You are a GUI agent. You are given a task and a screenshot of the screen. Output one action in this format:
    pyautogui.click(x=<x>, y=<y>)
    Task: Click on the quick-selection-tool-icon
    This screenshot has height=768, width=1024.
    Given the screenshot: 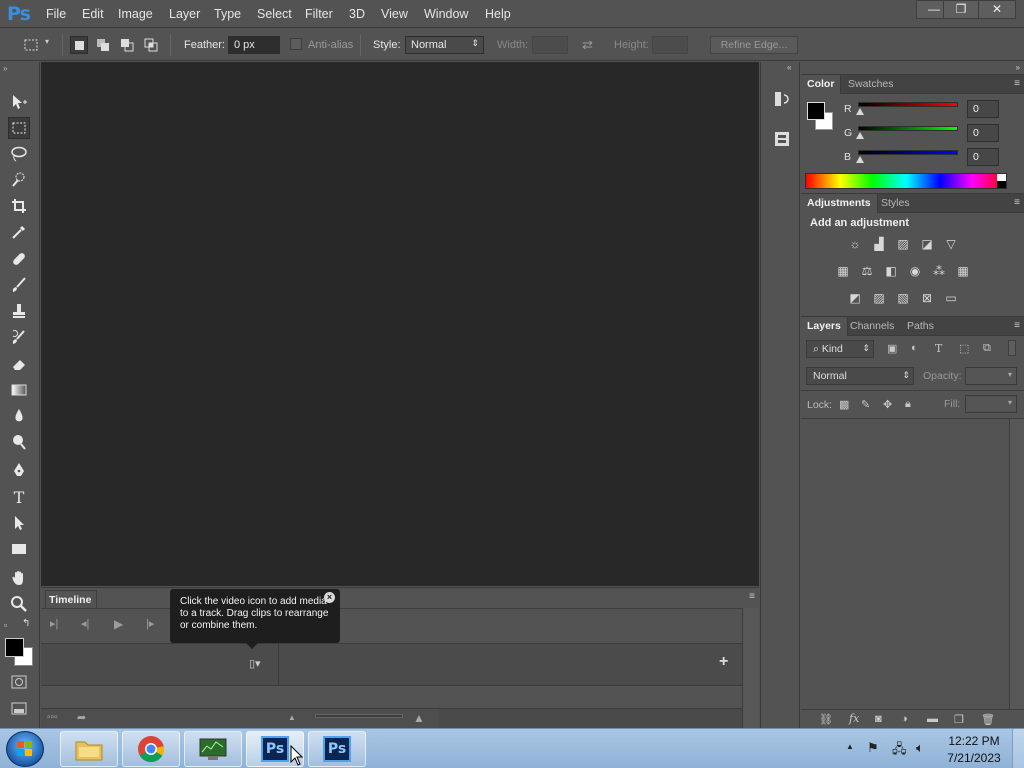 What is the action you would take?
    pyautogui.click(x=19, y=180)
    